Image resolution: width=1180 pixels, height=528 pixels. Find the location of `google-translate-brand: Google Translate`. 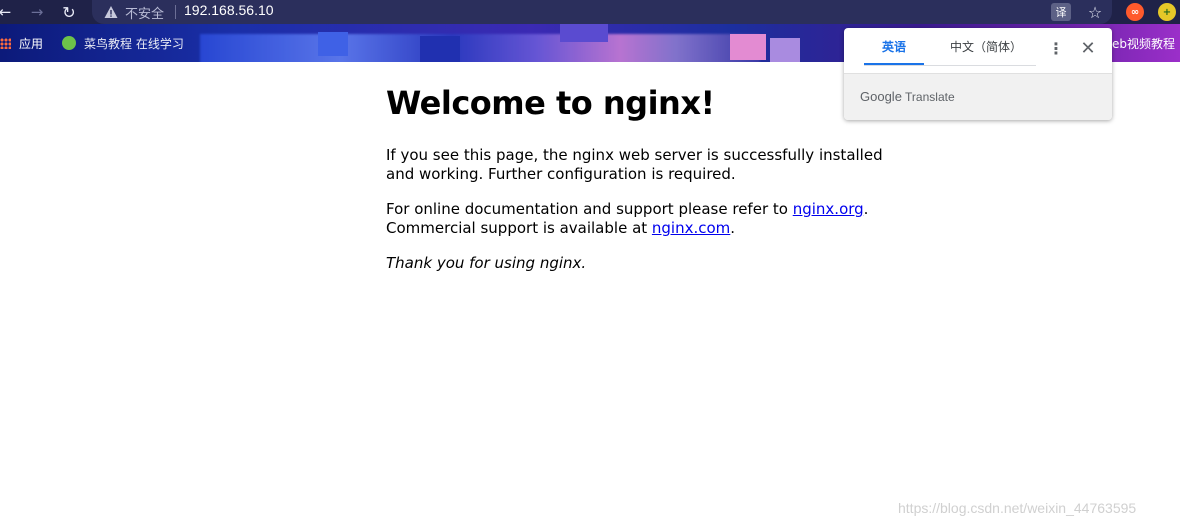

google-translate-brand: Google Translate is located at coordinates (907, 96).